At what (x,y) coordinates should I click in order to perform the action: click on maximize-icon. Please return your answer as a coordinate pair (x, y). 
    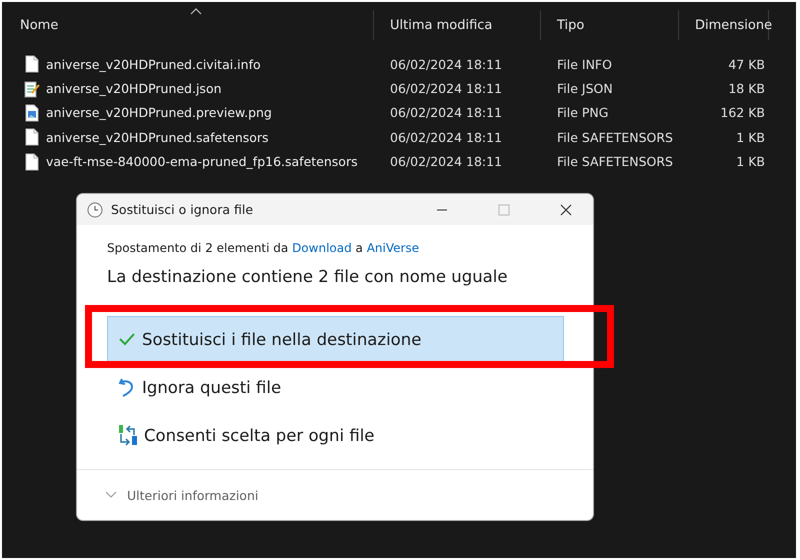
    Looking at the image, I should click on (504, 210).